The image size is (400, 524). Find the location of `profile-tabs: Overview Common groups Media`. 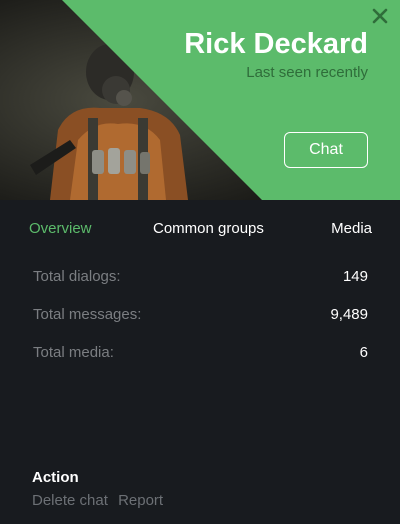

profile-tabs: Overview Common groups Media is located at coordinates (200, 228).